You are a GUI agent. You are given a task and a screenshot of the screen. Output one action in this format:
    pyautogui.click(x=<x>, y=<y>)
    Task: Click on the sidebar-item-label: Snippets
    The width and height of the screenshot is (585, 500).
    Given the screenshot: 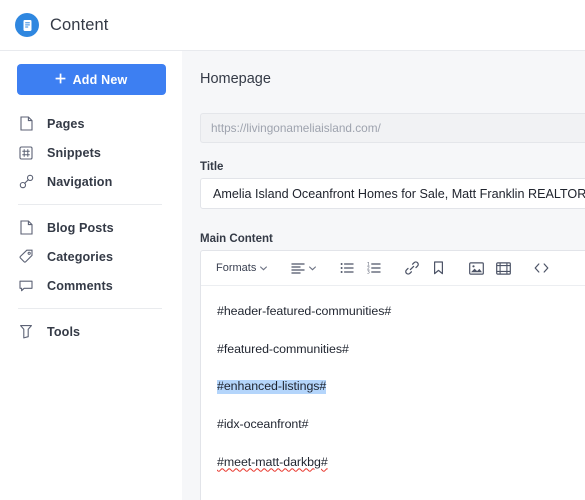 What is the action you would take?
    pyautogui.click(x=74, y=152)
    